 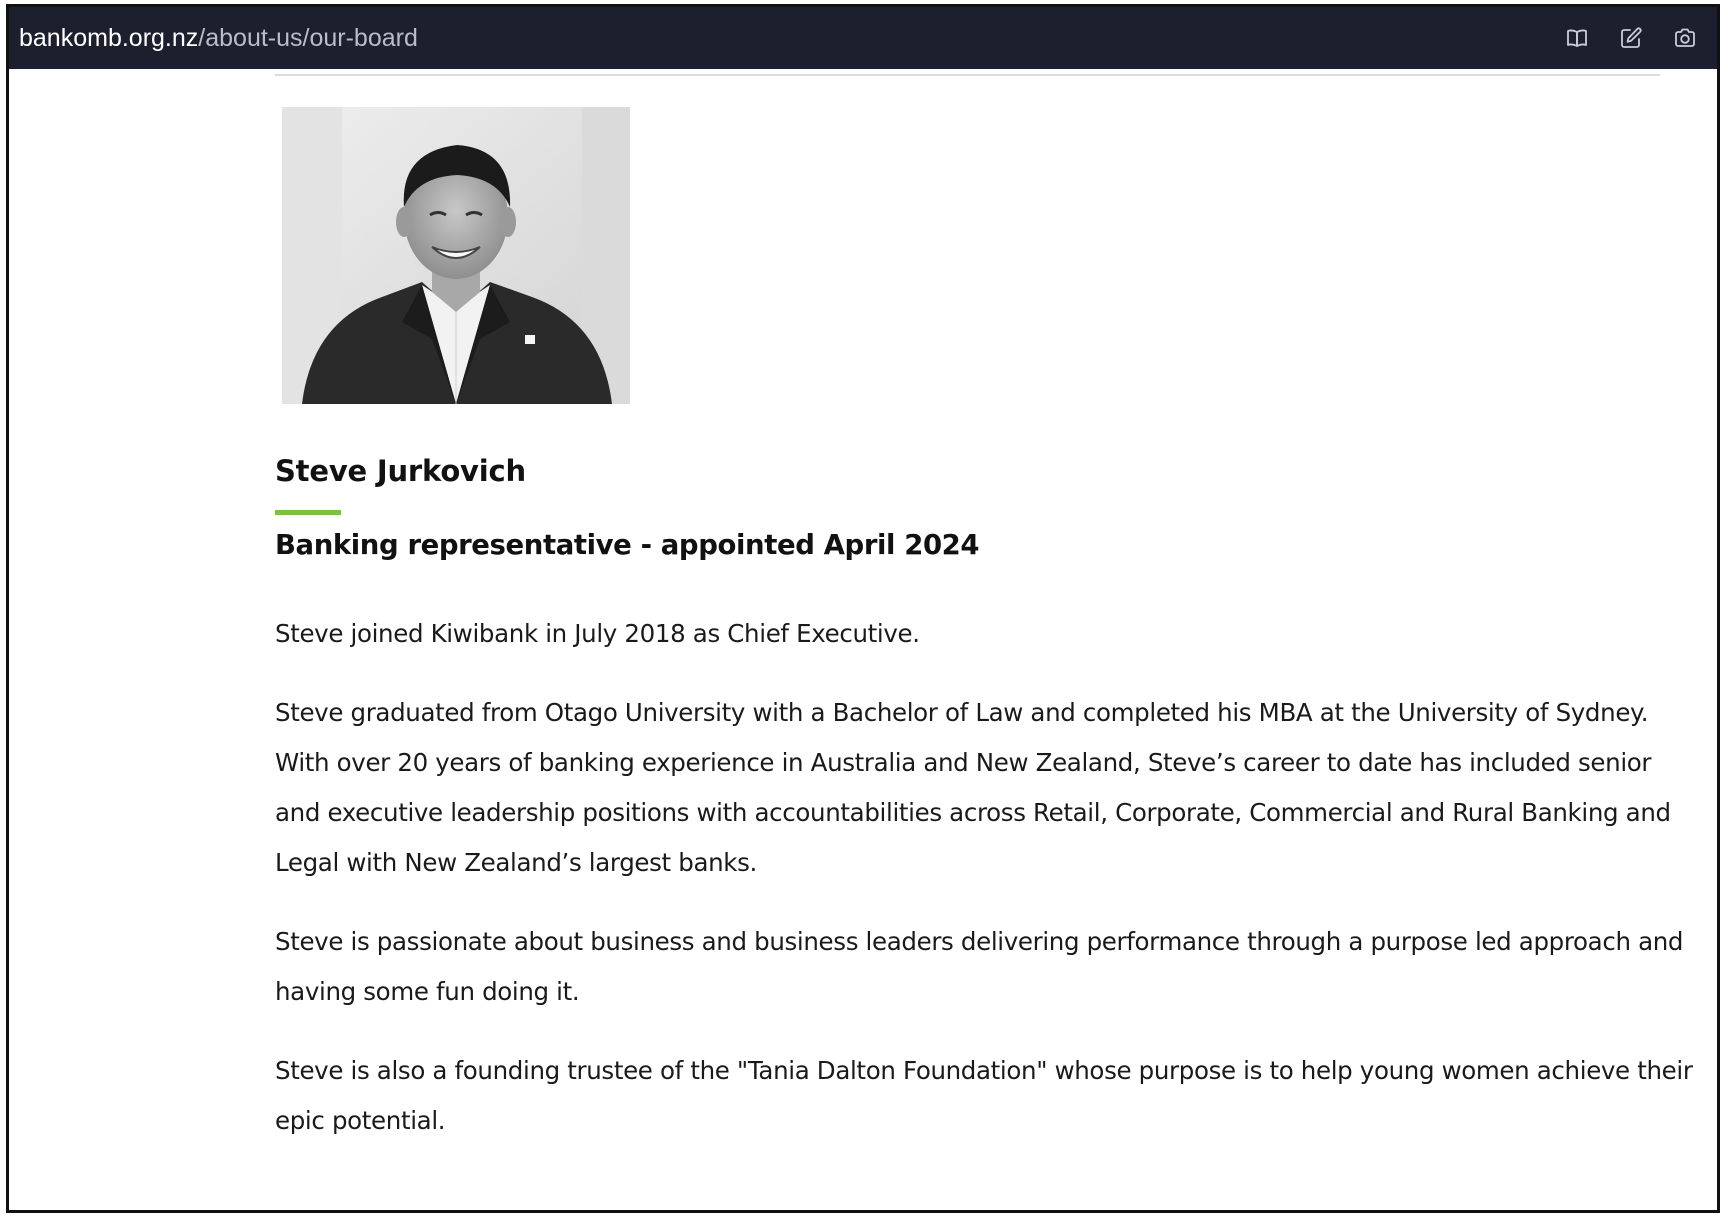 I want to click on section-divider, so click(x=967, y=75).